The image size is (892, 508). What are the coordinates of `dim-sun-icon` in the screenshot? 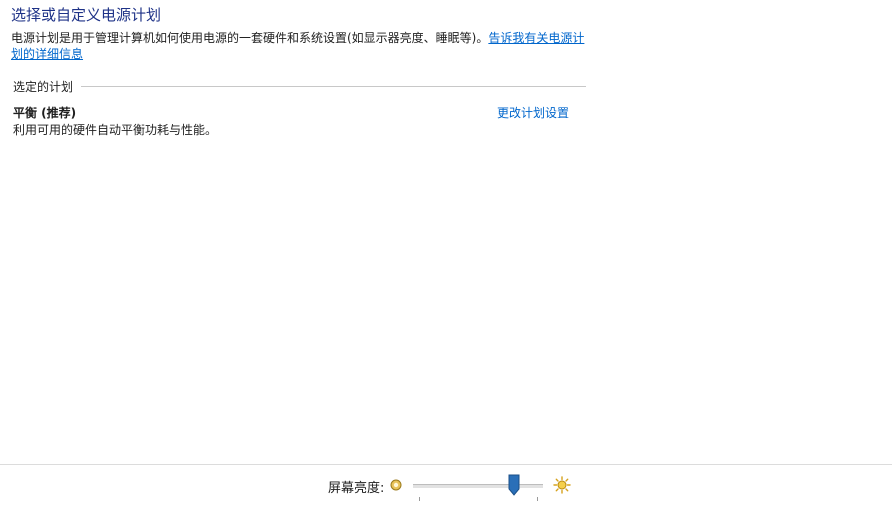 It's located at (396, 485).